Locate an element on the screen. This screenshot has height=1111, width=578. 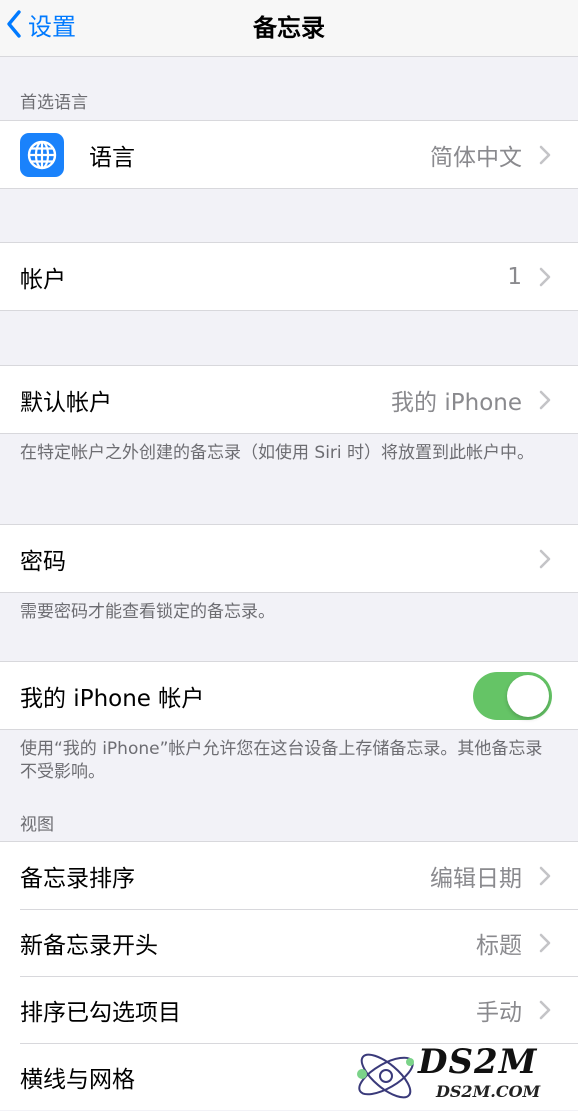
sort-checked-items-value: 手动 is located at coordinates (499, 1012).